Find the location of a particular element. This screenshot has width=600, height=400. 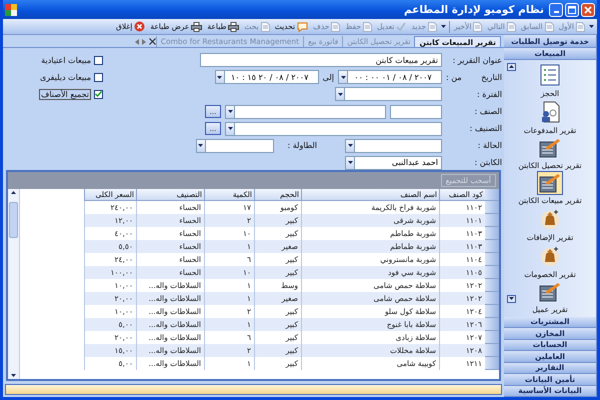

field-label: من : is located at coordinates (454, 77).